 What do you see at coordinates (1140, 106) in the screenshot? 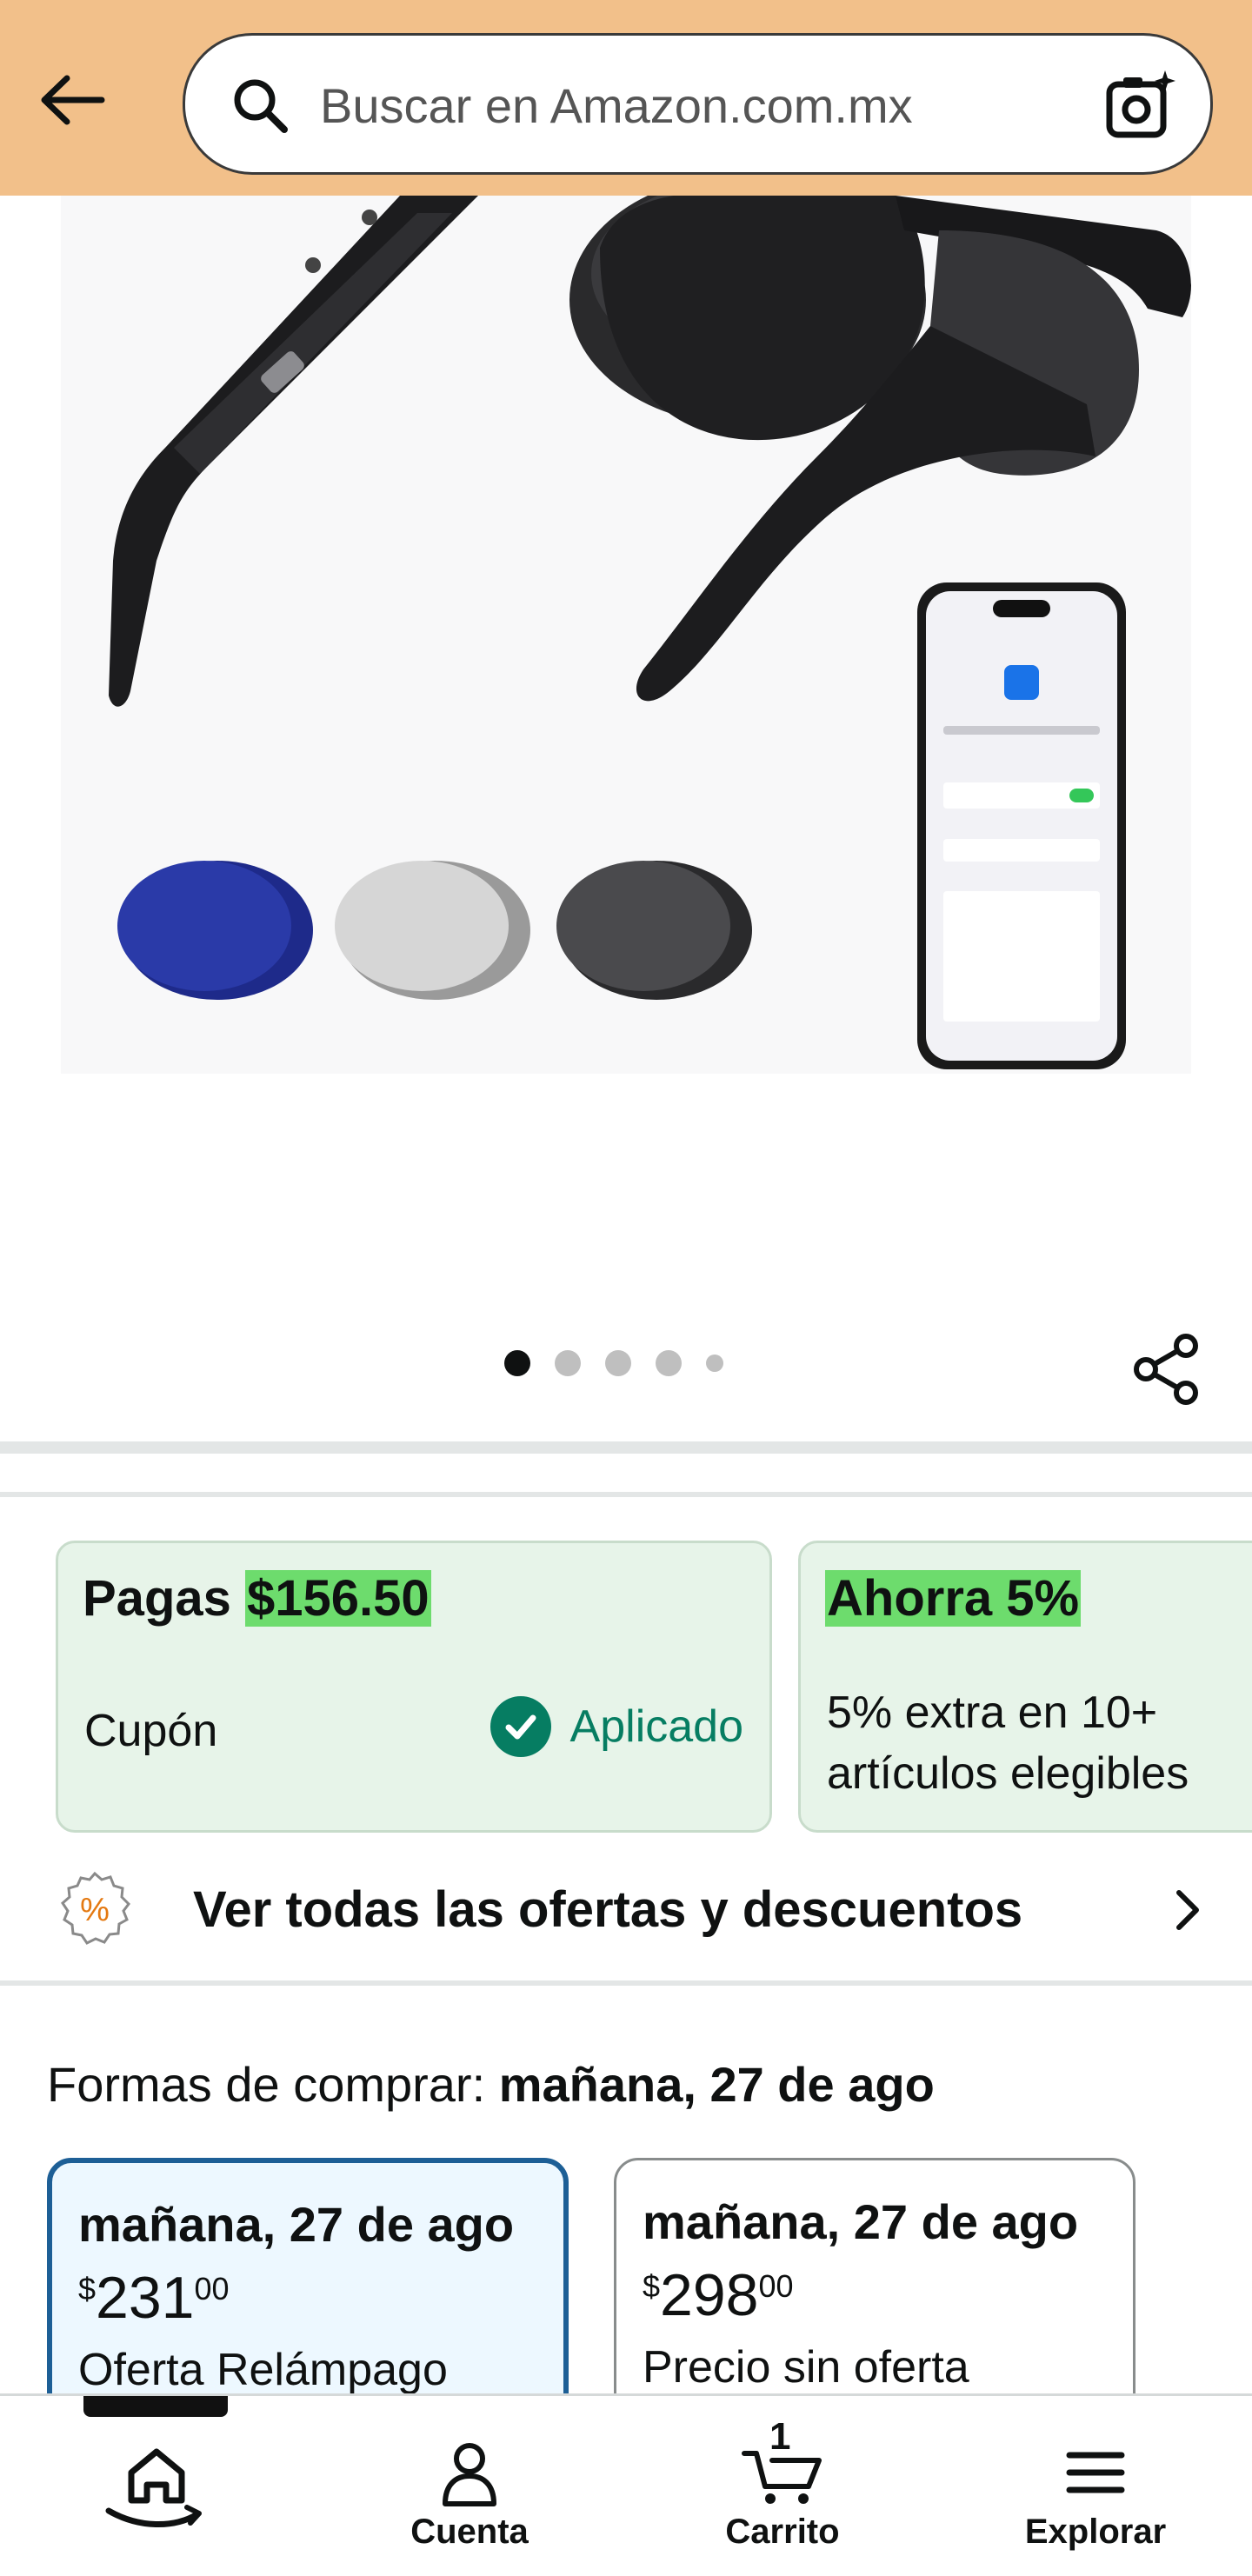
I see `camera-search-icon` at bounding box center [1140, 106].